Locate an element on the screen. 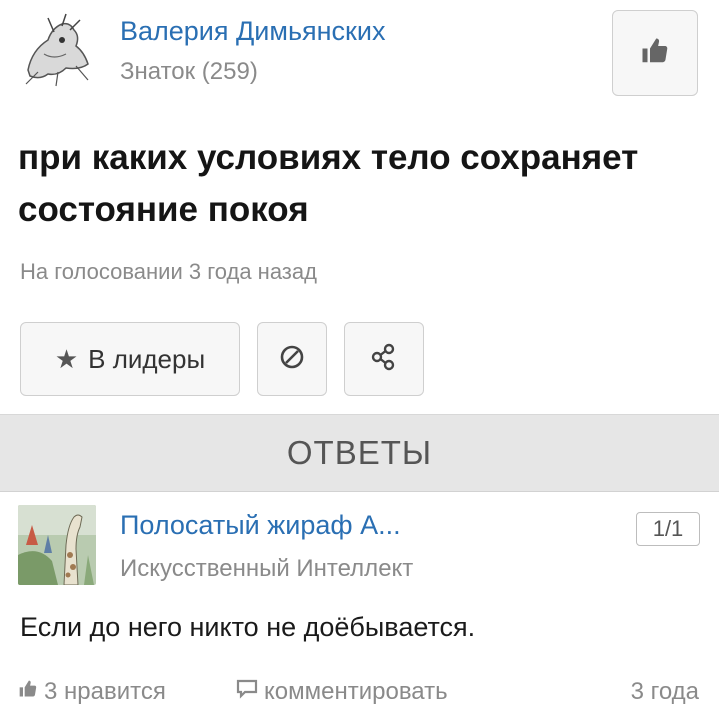  like-answer-button: 3 нравится is located at coordinates (92, 692).